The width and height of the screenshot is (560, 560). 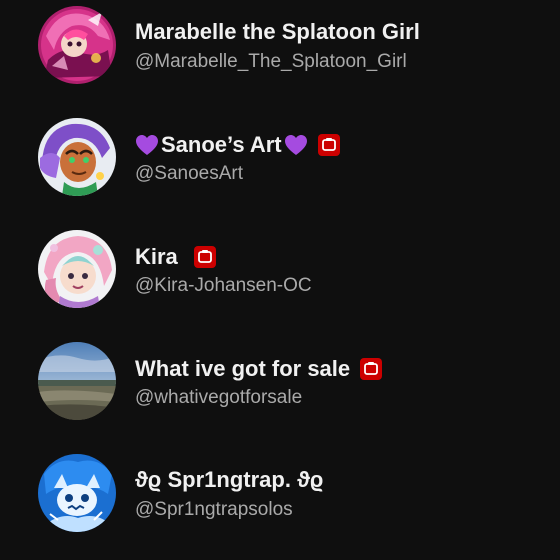 I want to click on channel-name: What ive got for sale, so click(x=259, y=369).